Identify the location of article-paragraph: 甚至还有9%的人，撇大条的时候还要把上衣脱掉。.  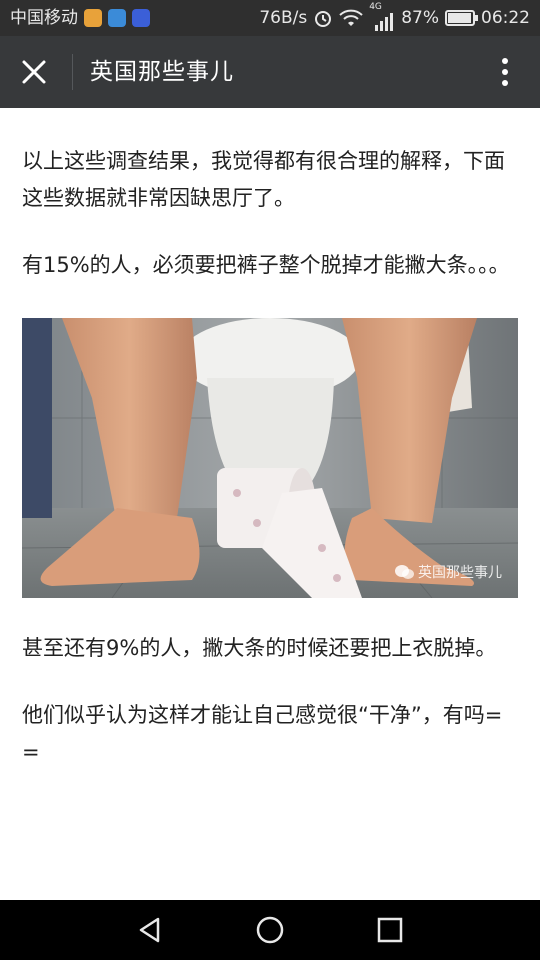
(259, 648).